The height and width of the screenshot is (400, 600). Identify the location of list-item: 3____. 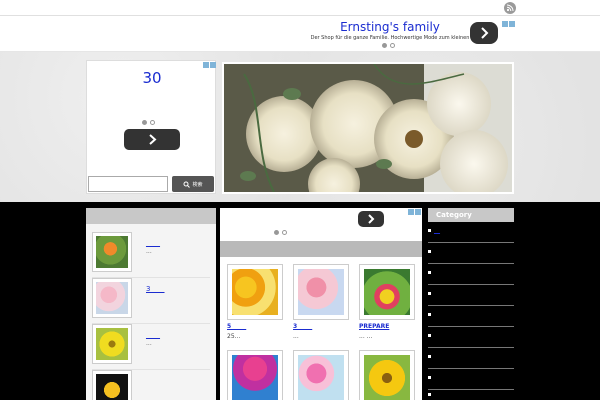
(151, 301).